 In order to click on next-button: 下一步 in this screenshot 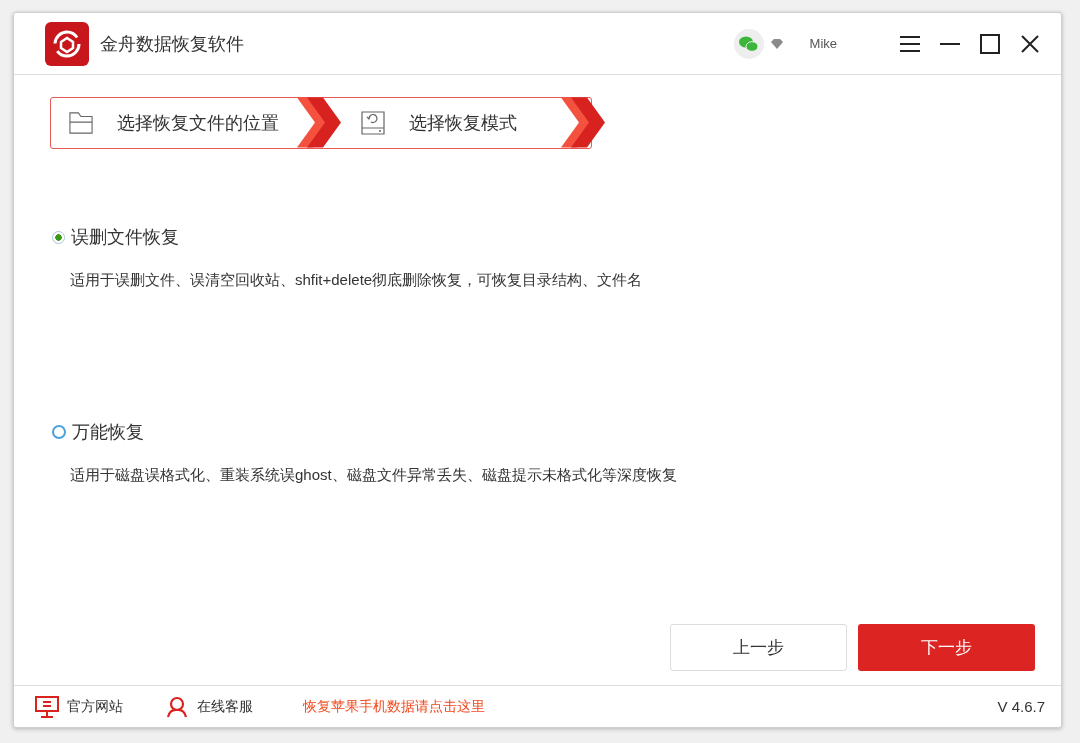, I will do `click(946, 647)`.